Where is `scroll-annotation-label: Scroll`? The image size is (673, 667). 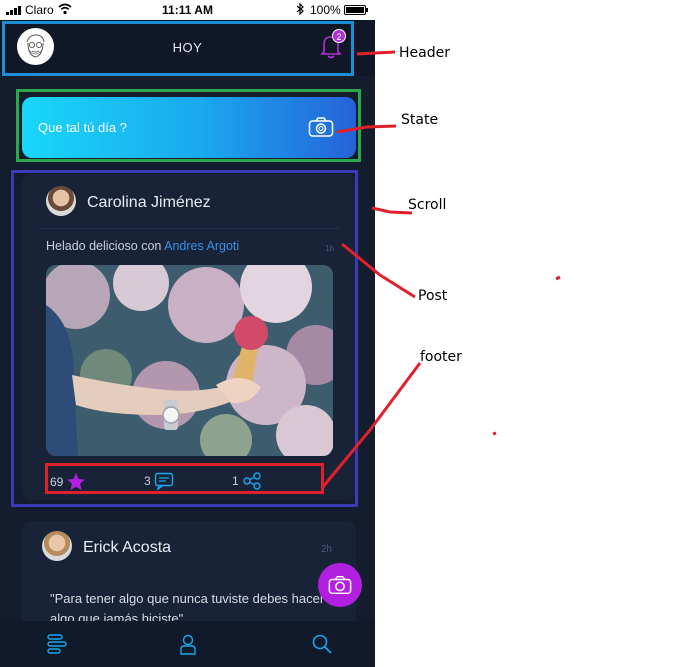
scroll-annotation-label: Scroll is located at coordinates (427, 205).